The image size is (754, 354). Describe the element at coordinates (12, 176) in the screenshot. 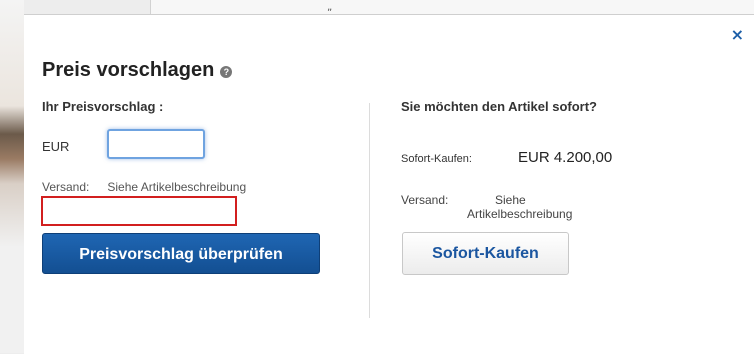

I see `background-image-left` at that location.